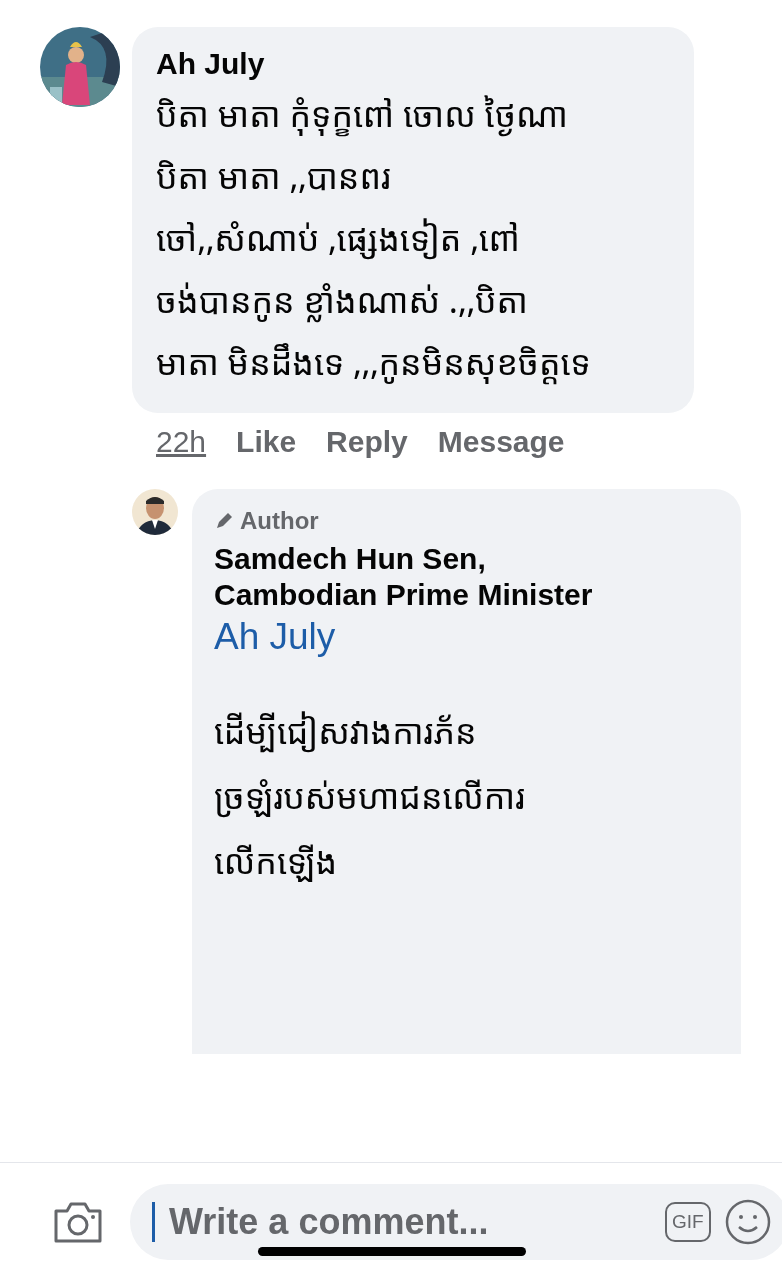 Image resolution: width=782 pixels, height=1280 pixels. Describe the element at coordinates (501, 442) in the screenshot. I see `action-link: Message` at that location.